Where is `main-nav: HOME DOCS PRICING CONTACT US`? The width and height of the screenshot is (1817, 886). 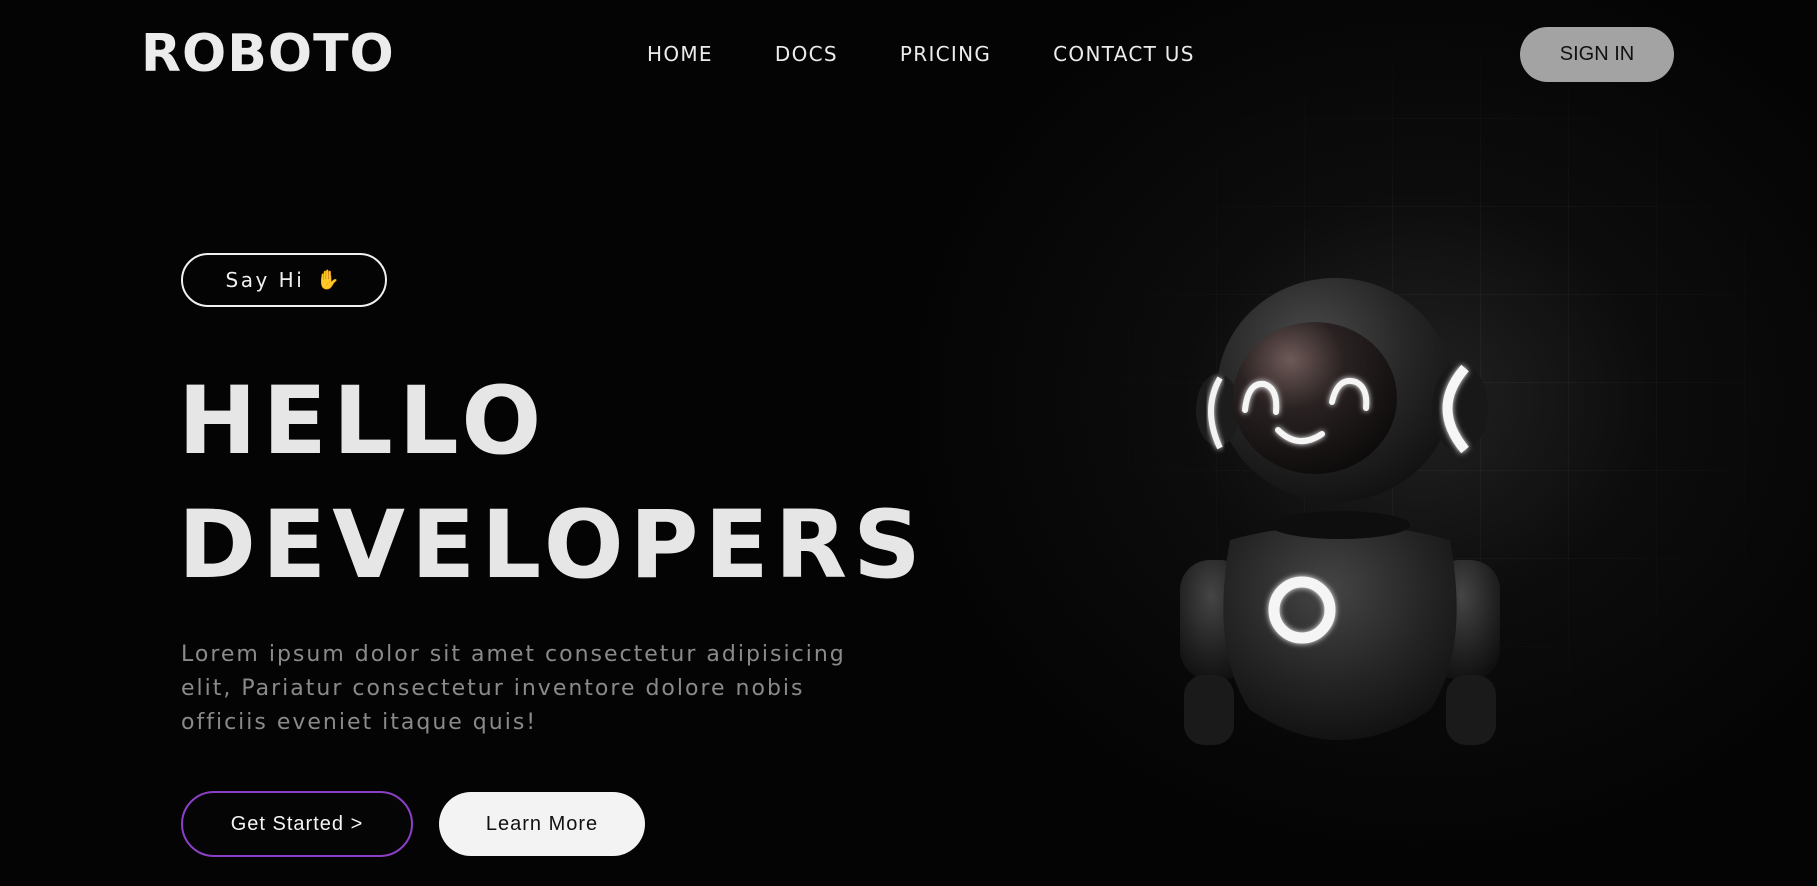 main-nav: HOME DOCS PRICING CONTACT US is located at coordinates (952, 54).